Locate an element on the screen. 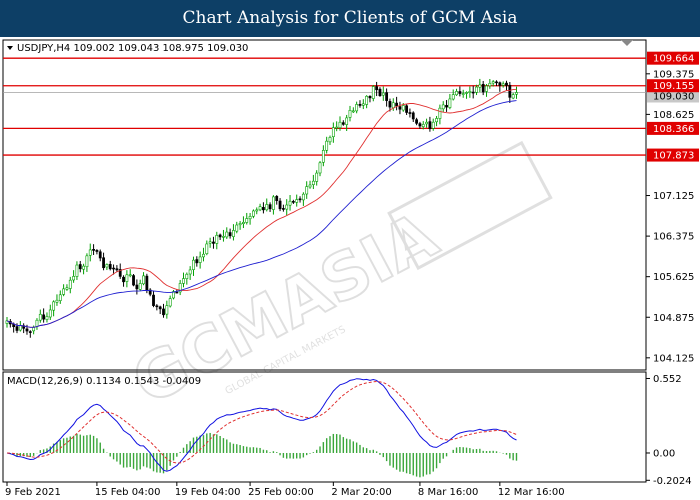 The height and width of the screenshot is (500, 700). time-tick-label: 8 Mar 16:00 is located at coordinates (448, 492).